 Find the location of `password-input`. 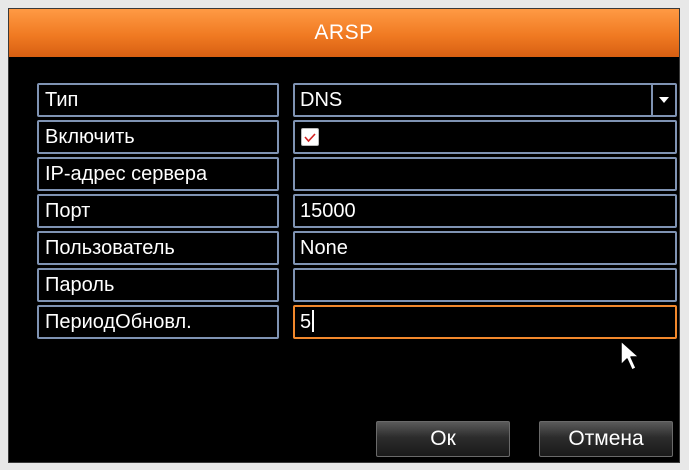

password-input is located at coordinates (485, 285).